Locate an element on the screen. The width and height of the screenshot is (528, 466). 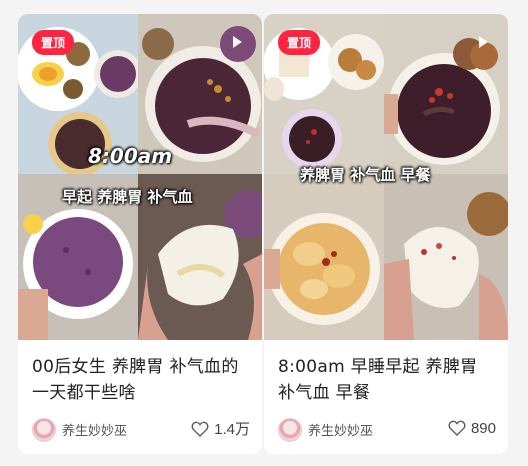
like-button: 890 is located at coordinates (471, 428).